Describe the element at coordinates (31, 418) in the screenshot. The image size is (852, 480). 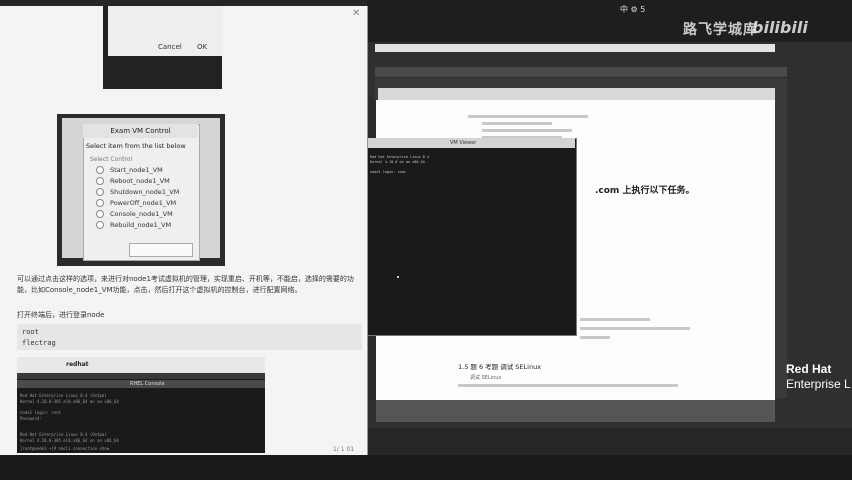
I see `console-shot-line: Password:` at that location.